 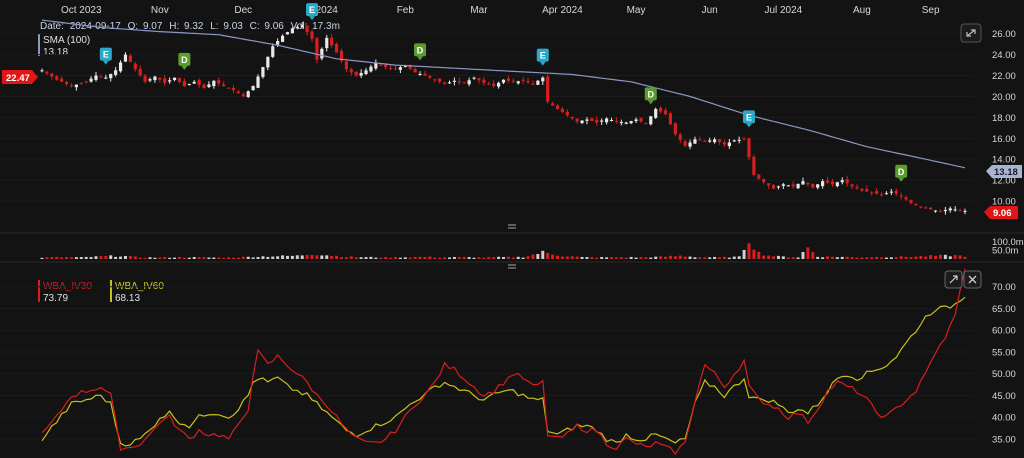 I want to click on time-tick-label: May, so click(x=636, y=10).